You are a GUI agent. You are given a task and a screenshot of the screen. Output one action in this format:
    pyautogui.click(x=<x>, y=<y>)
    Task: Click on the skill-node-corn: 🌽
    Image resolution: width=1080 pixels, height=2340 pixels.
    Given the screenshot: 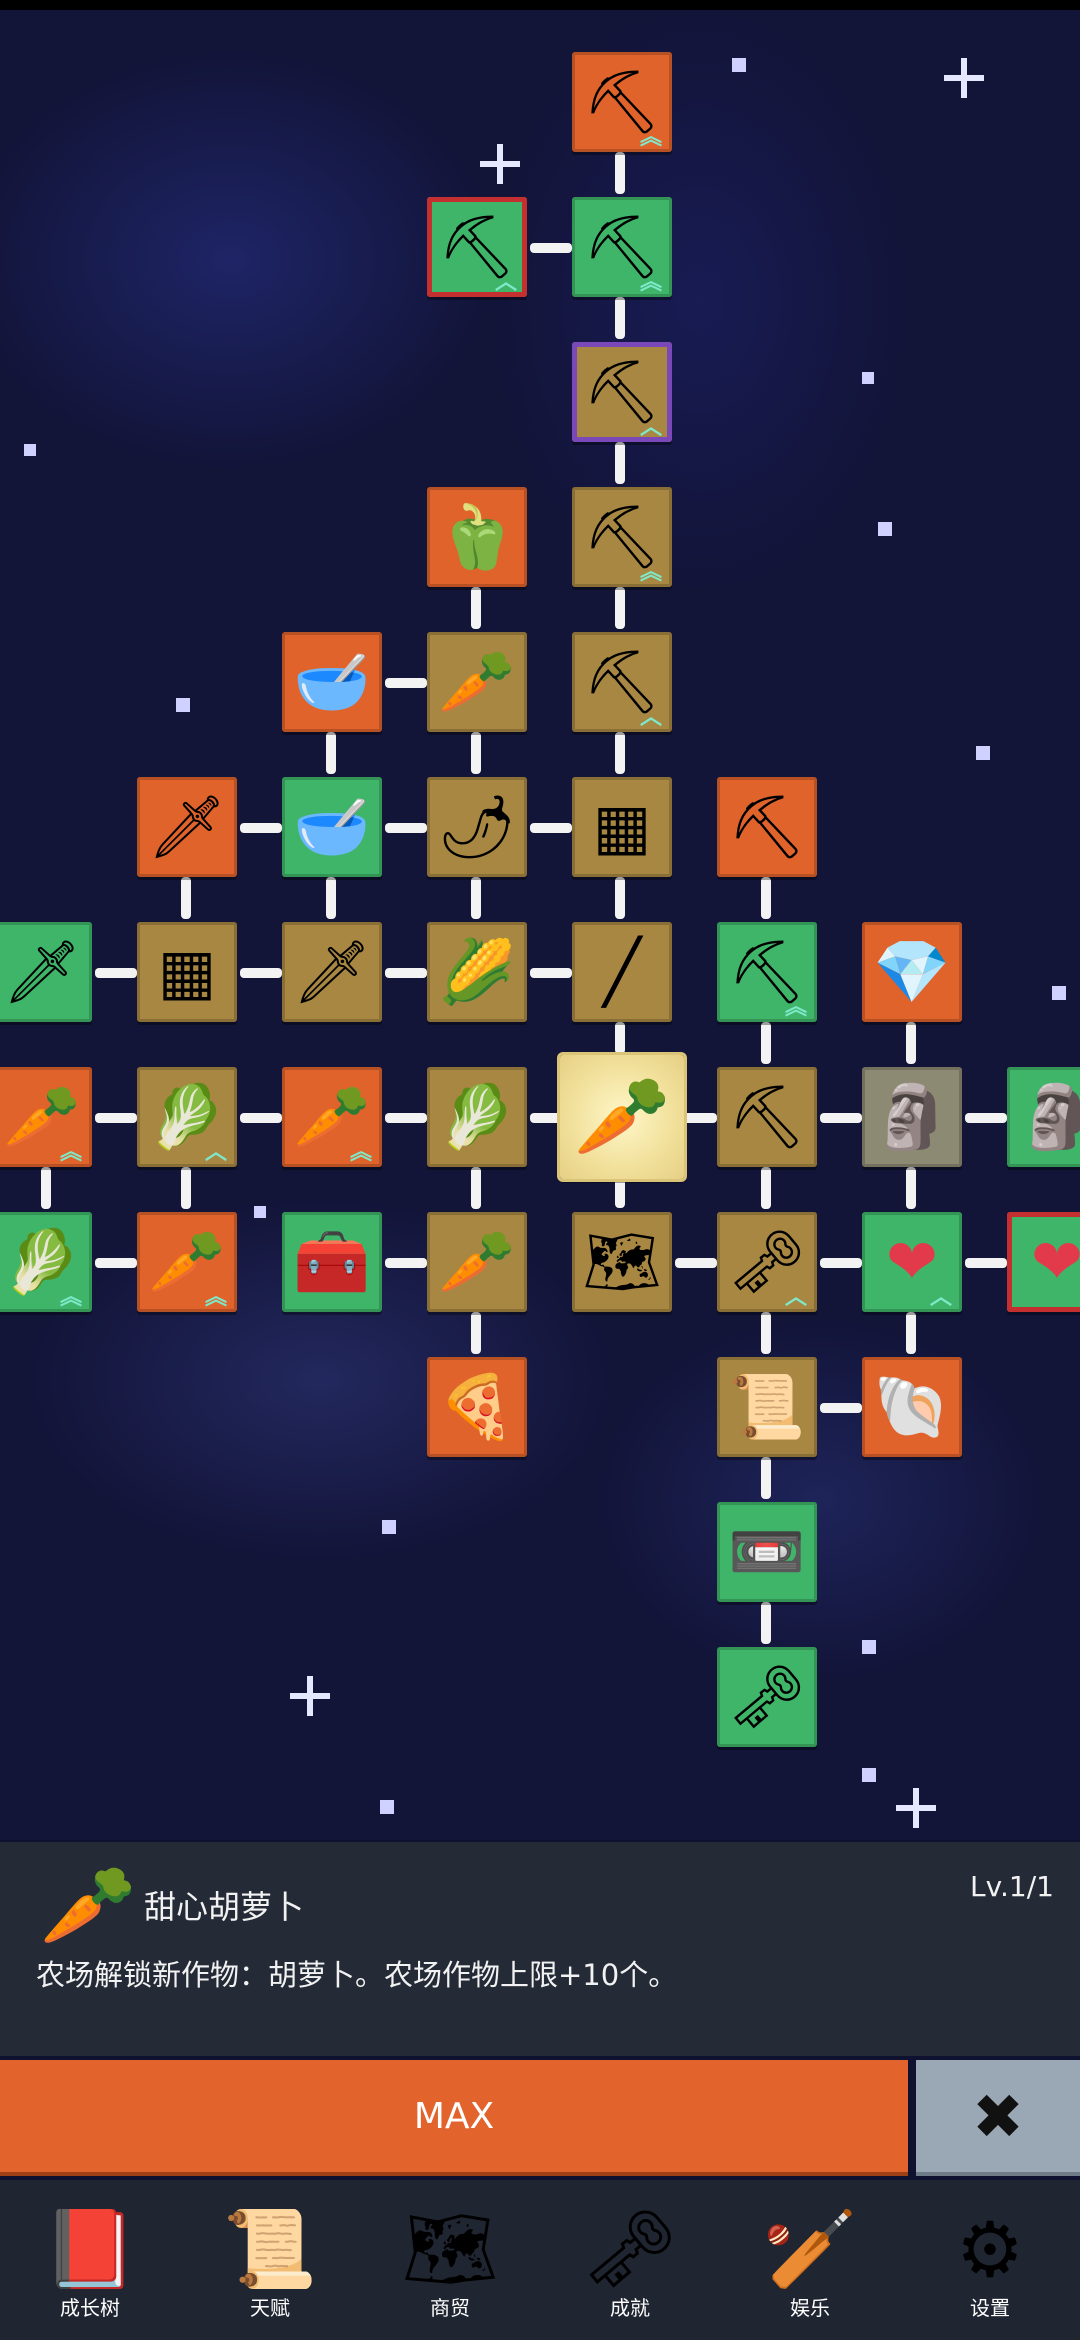 What is the action you would take?
    pyautogui.click(x=477, y=972)
    